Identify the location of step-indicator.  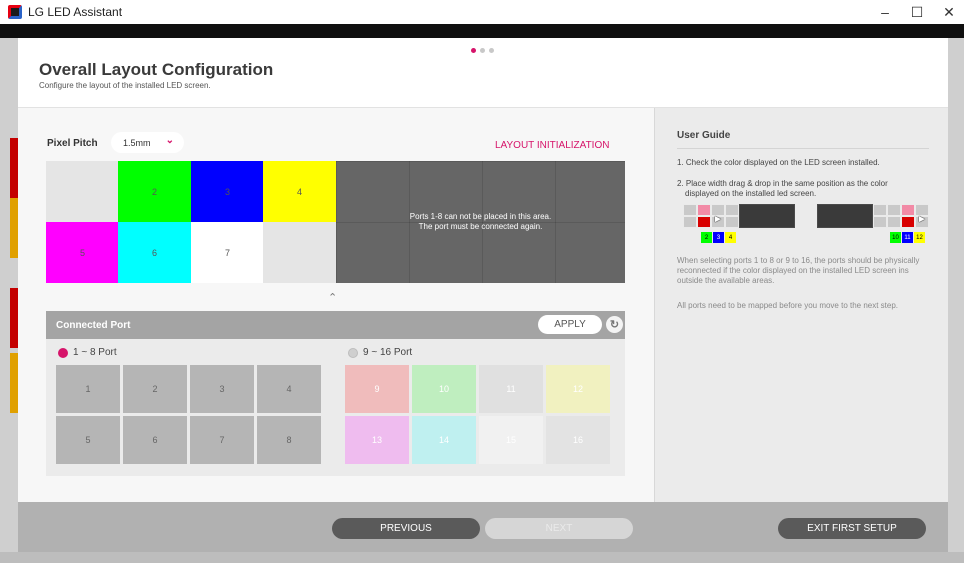
(482, 50).